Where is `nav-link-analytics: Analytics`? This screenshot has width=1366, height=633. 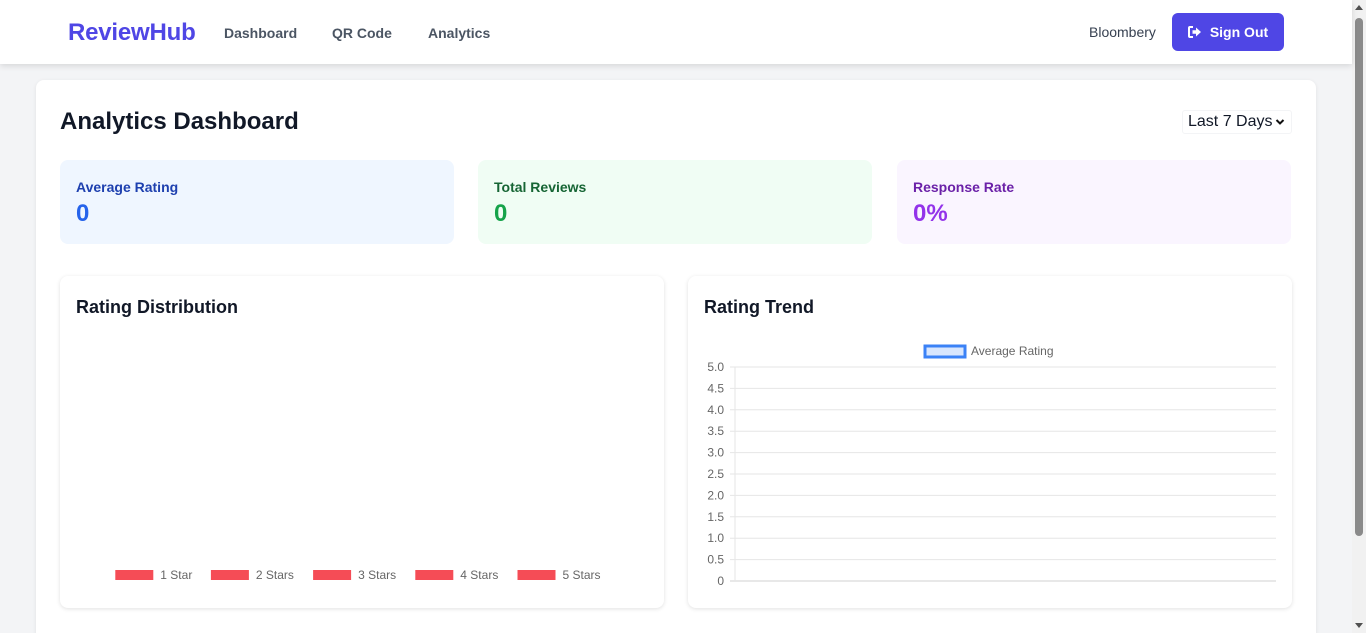 nav-link-analytics: Analytics is located at coordinates (459, 33).